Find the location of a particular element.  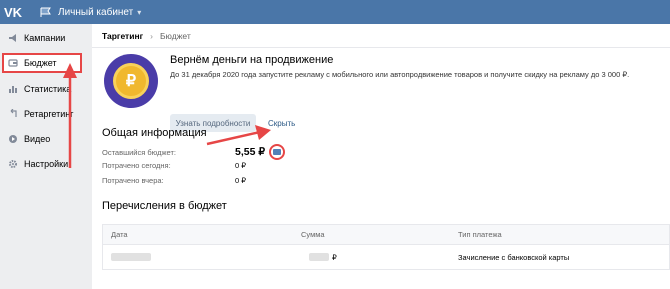

sidebar-item-label: Бюджет is located at coordinates (40, 63).